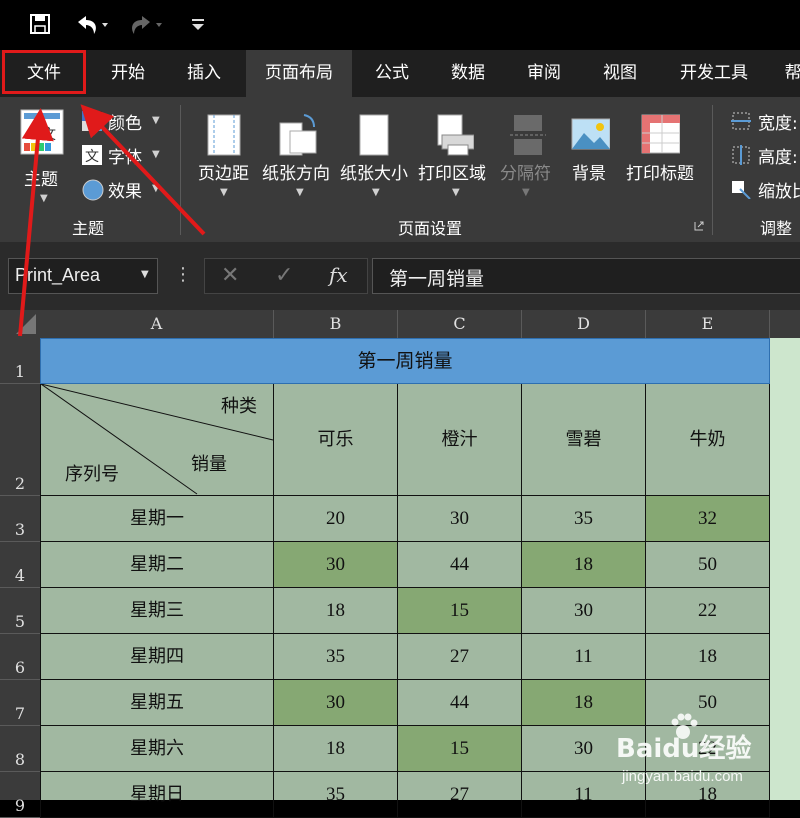 The width and height of the screenshot is (800, 818). What do you see at coordinates (708, 611) in the screenshot?
I see `value-cell: 22` at bounding box center [708, 611].